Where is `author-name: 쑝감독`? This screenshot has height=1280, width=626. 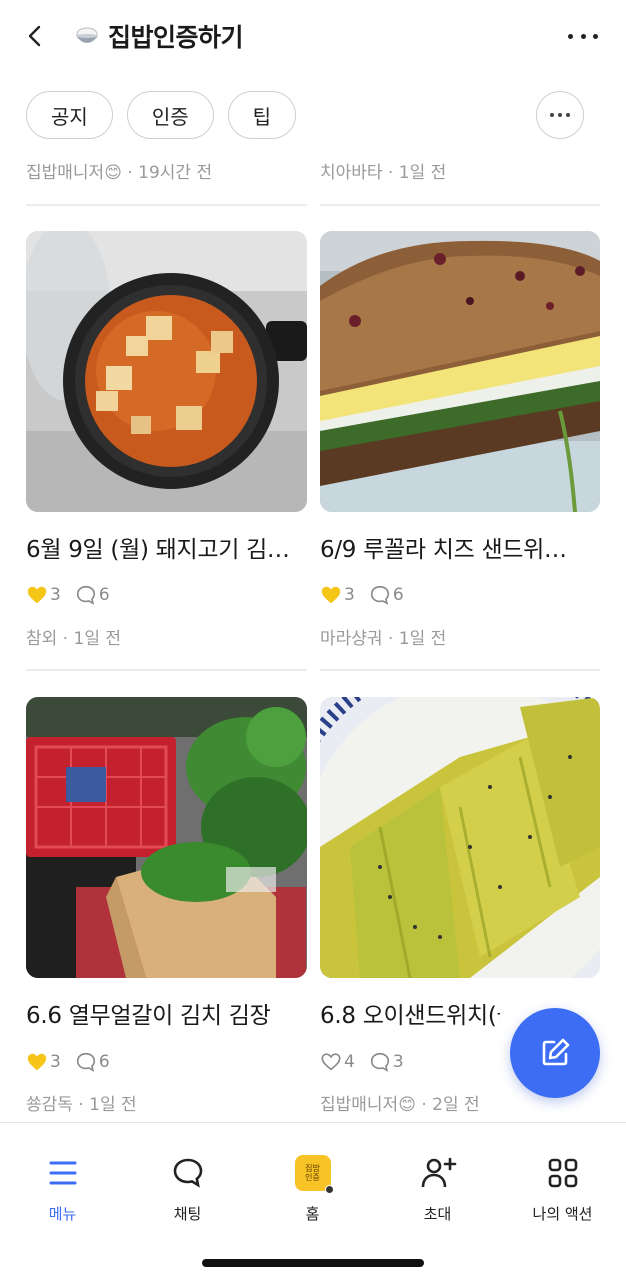 author-name: 쑝감독 is located at coordinates (49, 1105).